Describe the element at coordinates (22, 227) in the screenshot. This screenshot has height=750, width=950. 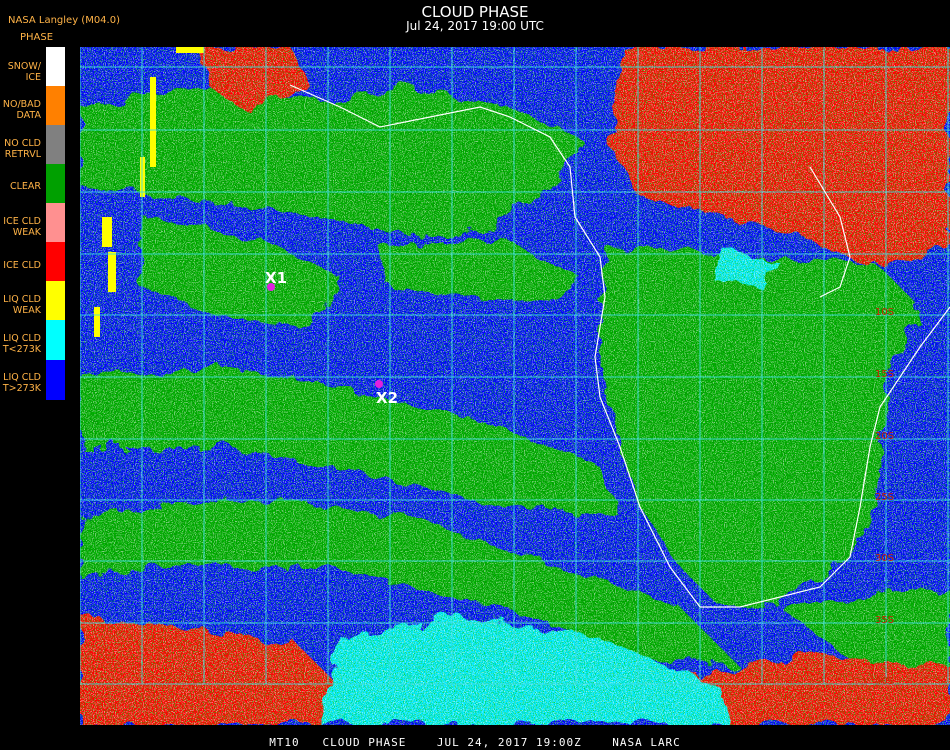
I see `legend-label-ice-cld-weak: ICE CLD WEAK` at that location.